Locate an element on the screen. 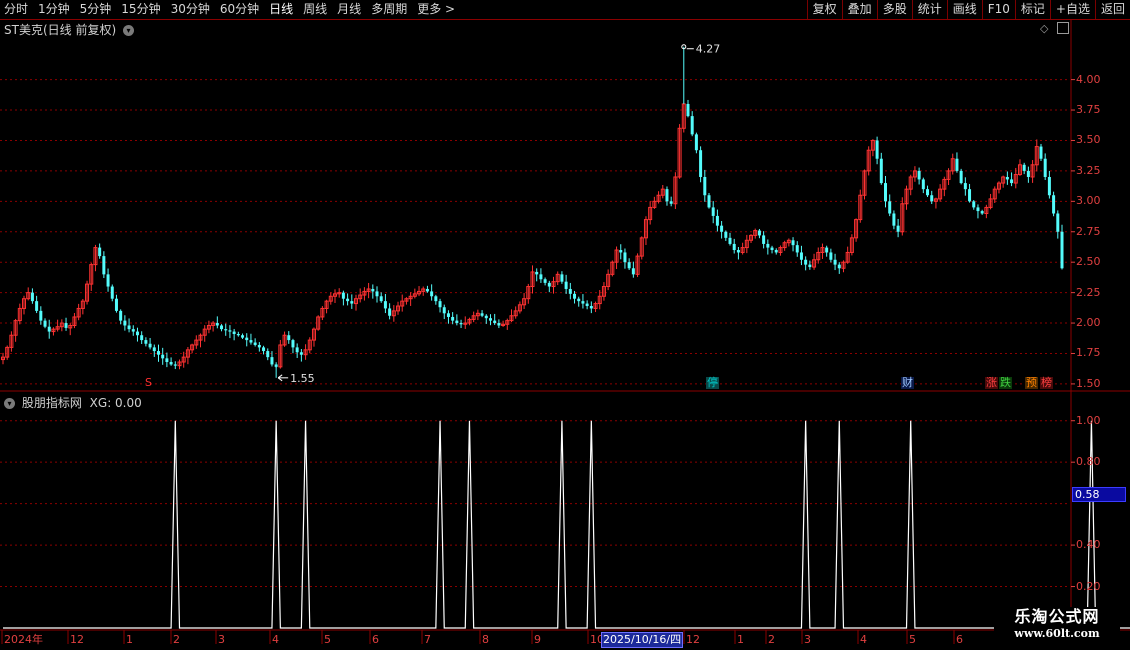 This screenshot has height=650, width=1130. diamond-icon: ◇ is located at coordinates (1044, 28).